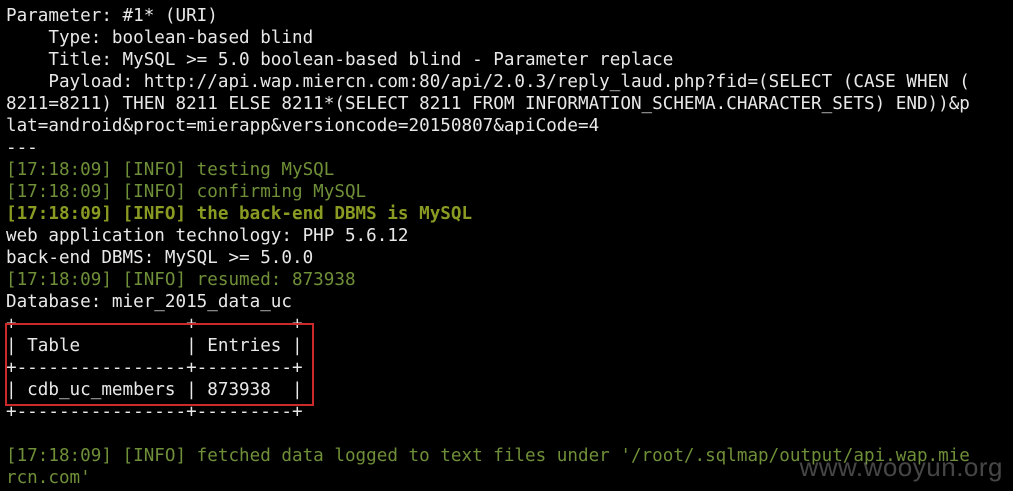 The height and width of the screenshot is (491, 1013). What do you see at coordinates (181, 280) in the screenshot?
I see `terminal-line: [17:18:09] [INFO] resumed: 873938` at bounding box center [181, 280].